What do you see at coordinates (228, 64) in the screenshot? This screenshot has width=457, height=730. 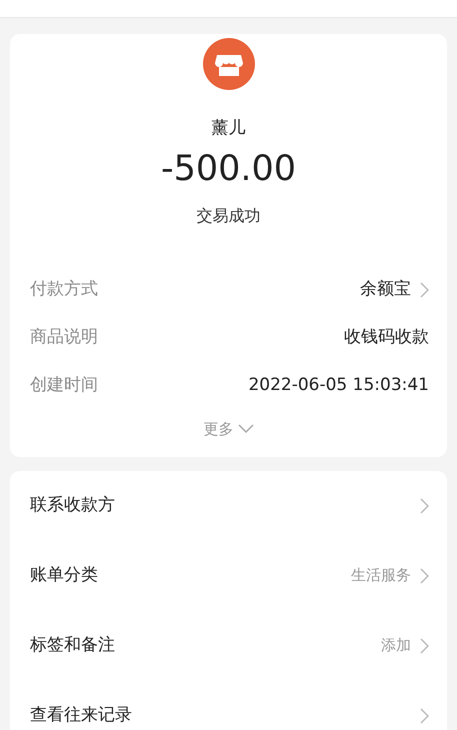 I see `shop-icon` at bounding box center [228, 64].